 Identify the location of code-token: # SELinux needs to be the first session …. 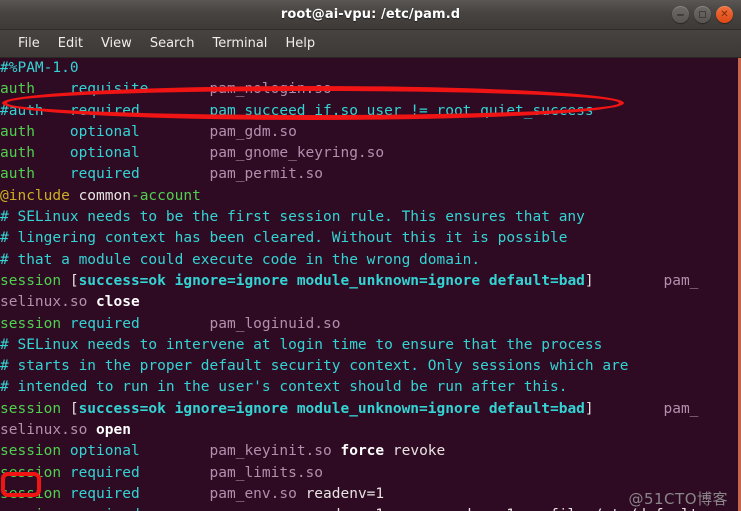
(292, 217).